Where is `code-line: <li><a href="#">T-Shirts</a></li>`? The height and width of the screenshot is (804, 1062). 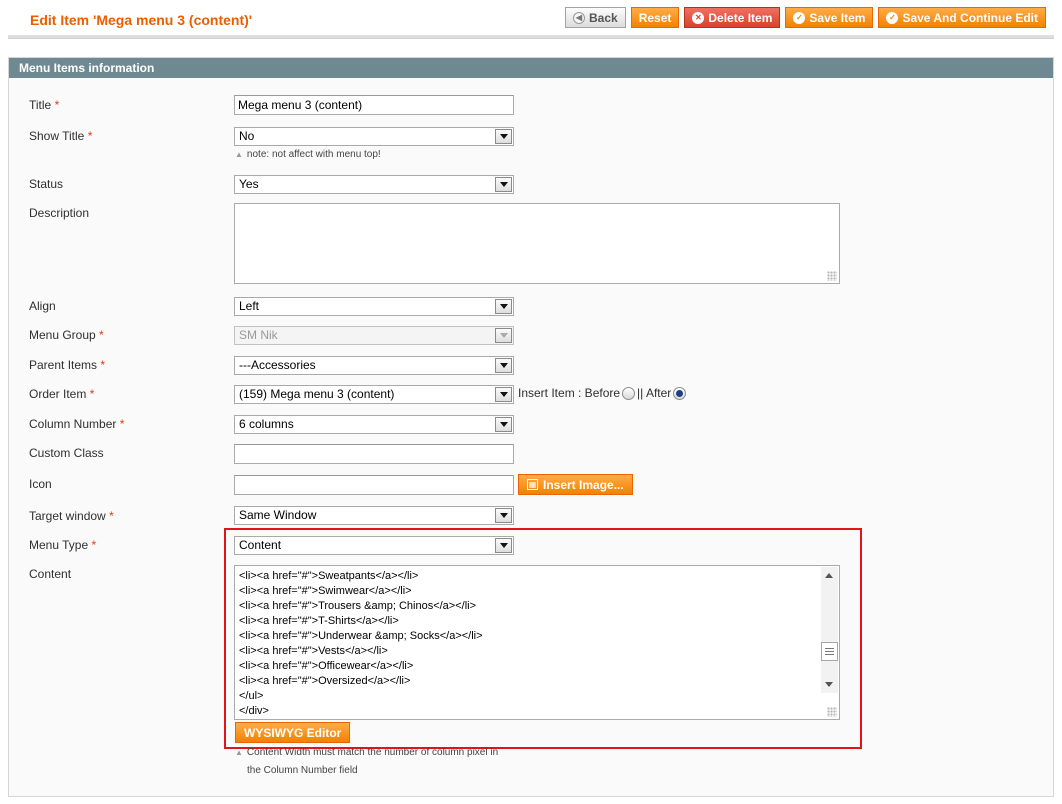
code-line: <li><a href="#">T-Shirts</a></li> is located at coordinates (319, 621).